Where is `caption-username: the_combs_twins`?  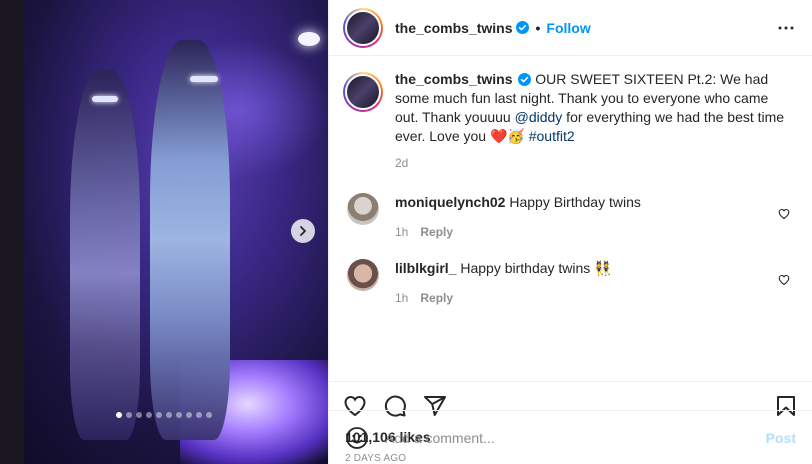 caption-username: the_combs_twins is located at coordinates (453, 79).